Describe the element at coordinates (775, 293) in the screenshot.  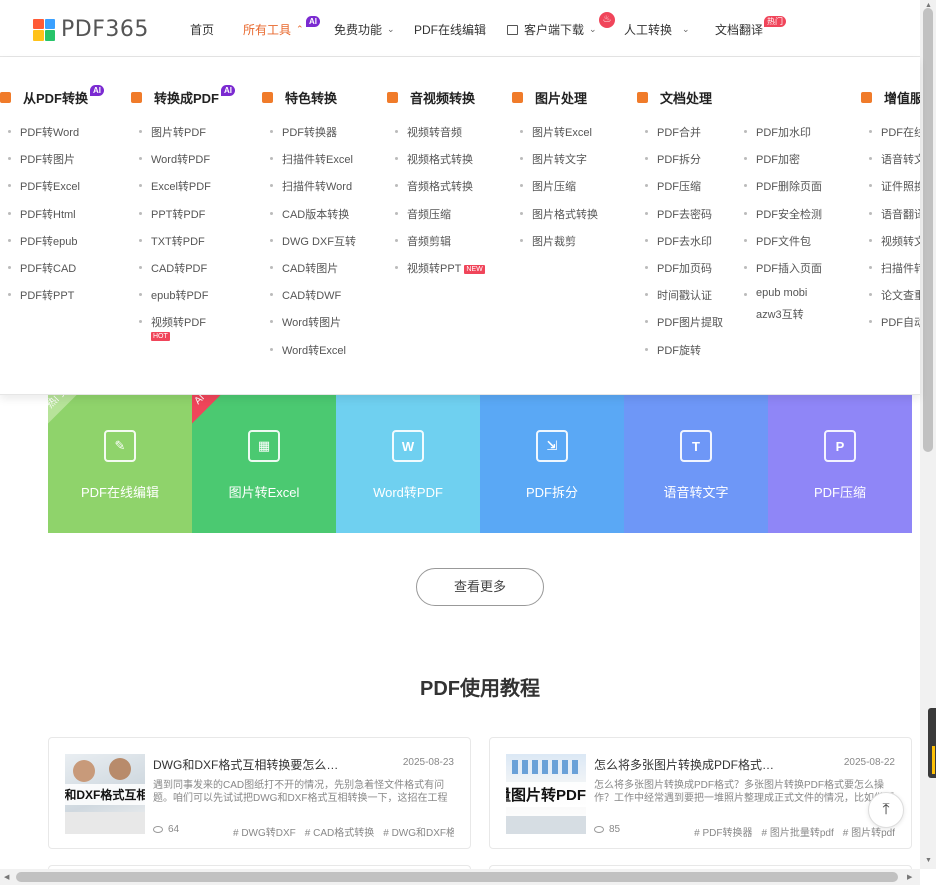
I see `dropdown-tool-link: epub mobi` at that location.